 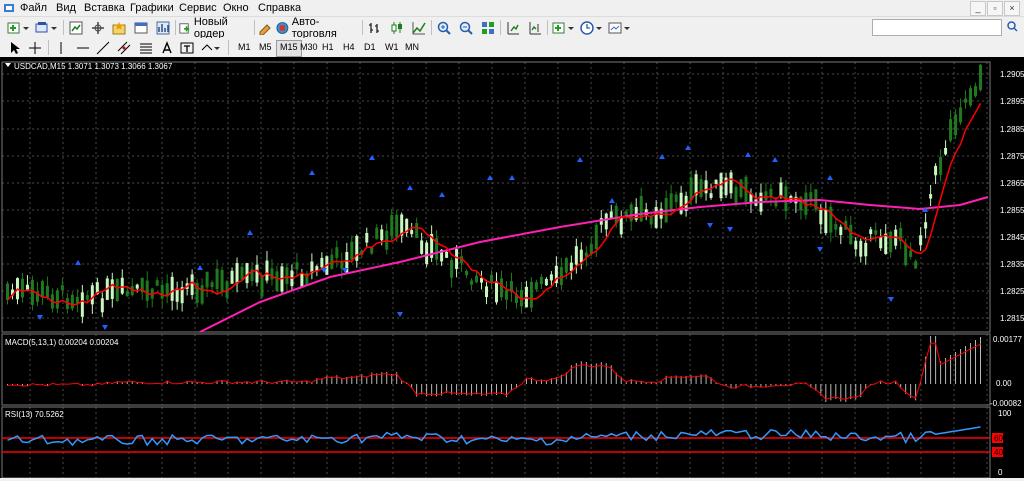 I want to click on text-label-tool, so click(x=187, y=47).